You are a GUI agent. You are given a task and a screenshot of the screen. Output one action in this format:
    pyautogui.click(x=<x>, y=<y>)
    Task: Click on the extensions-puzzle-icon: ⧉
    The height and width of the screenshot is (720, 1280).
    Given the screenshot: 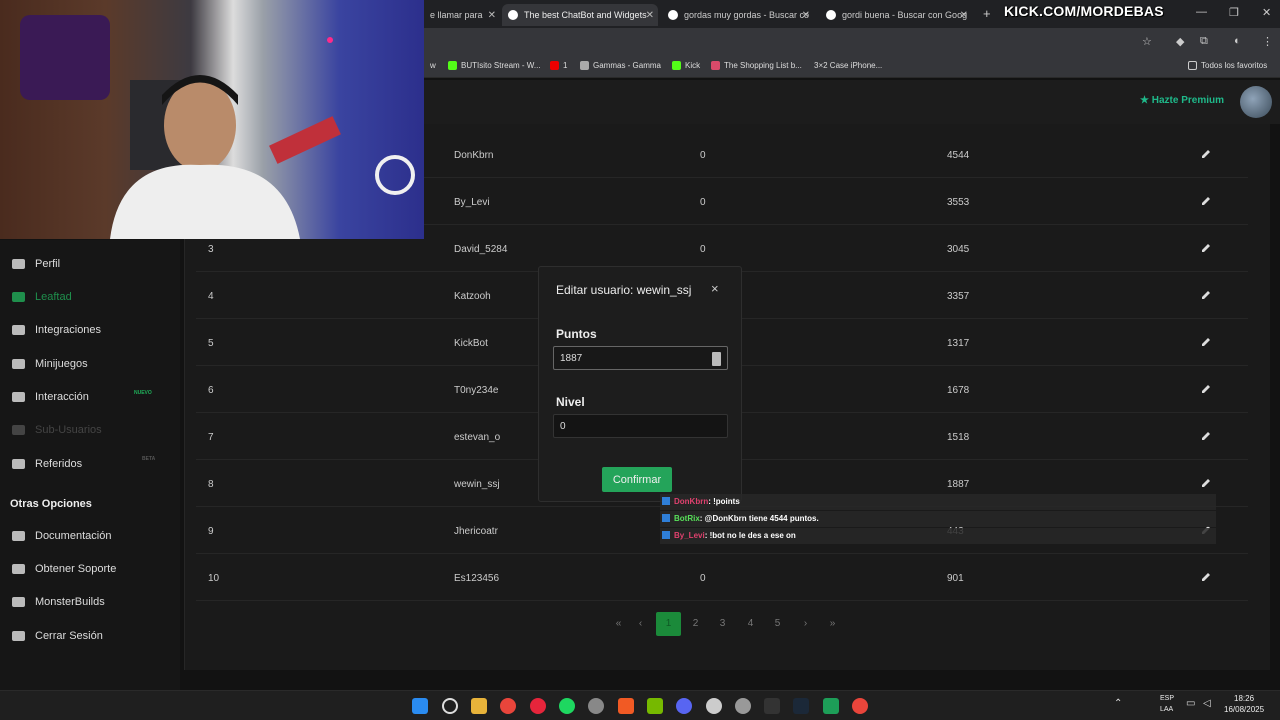 What is the action you would take?
    pyautogui.click(x=1204, y=41)
    